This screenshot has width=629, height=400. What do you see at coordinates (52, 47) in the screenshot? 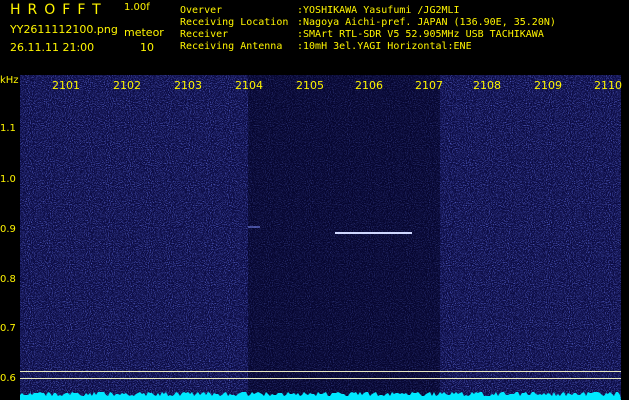
I see `date-time: 26.11.11 21:00` at bounding box center [52, 47].